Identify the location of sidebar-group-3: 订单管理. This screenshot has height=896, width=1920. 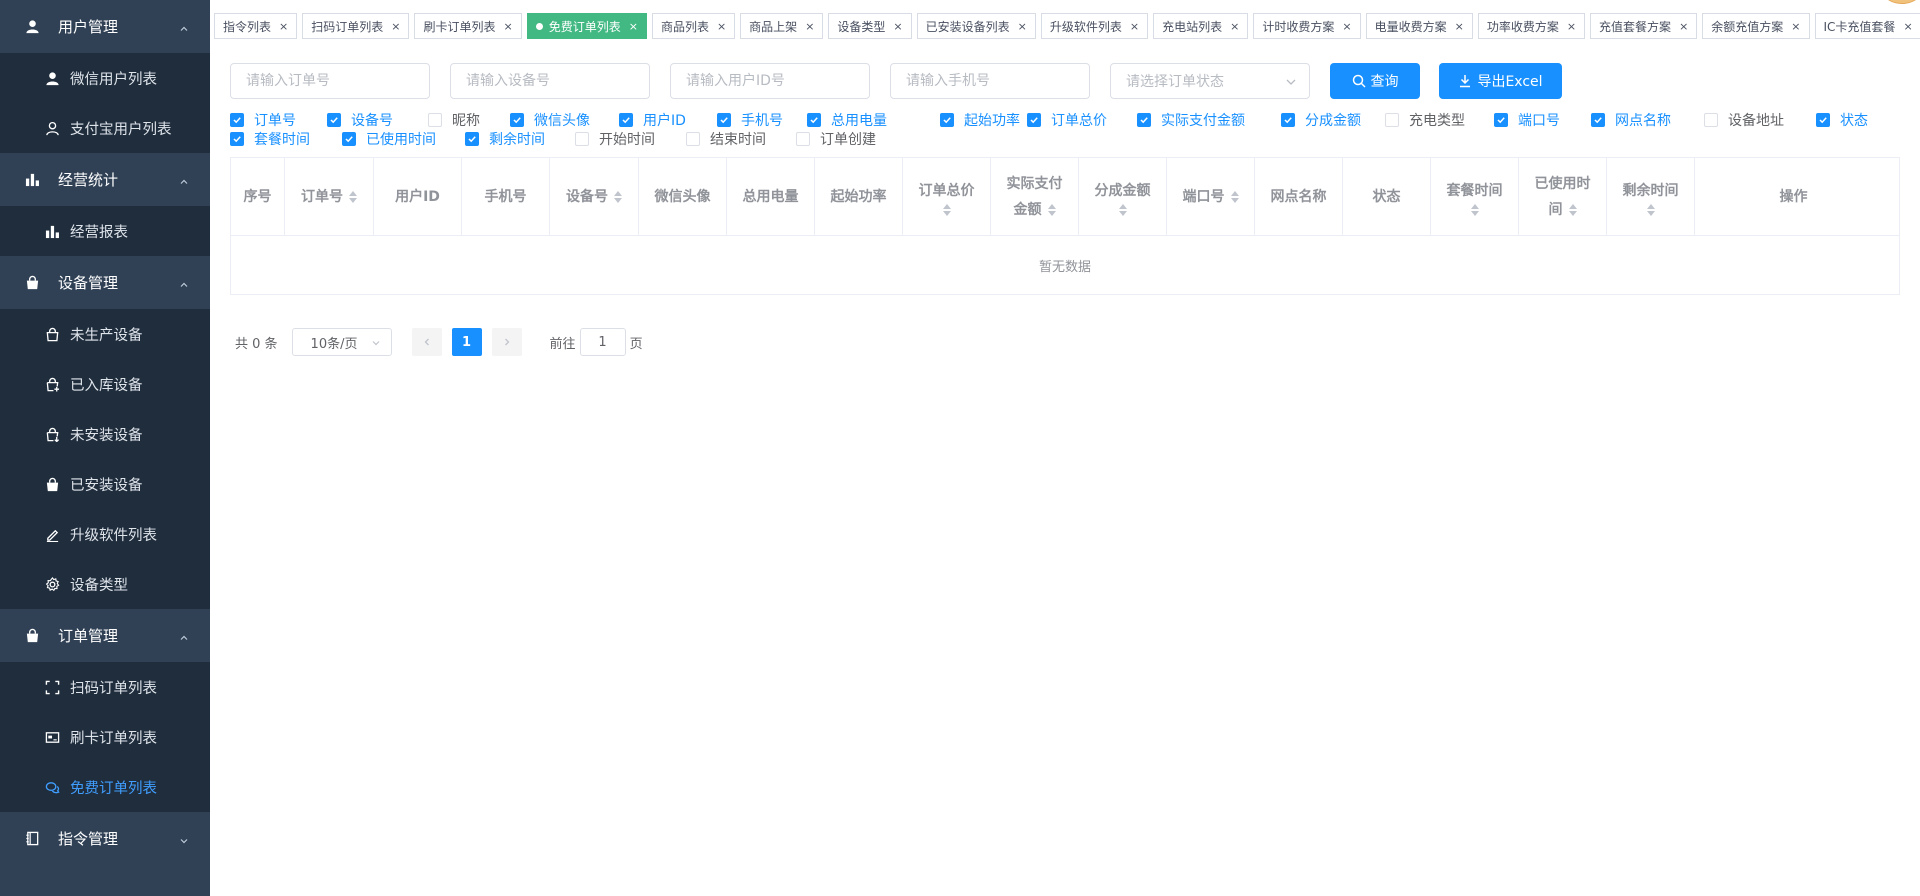
(105, 635).